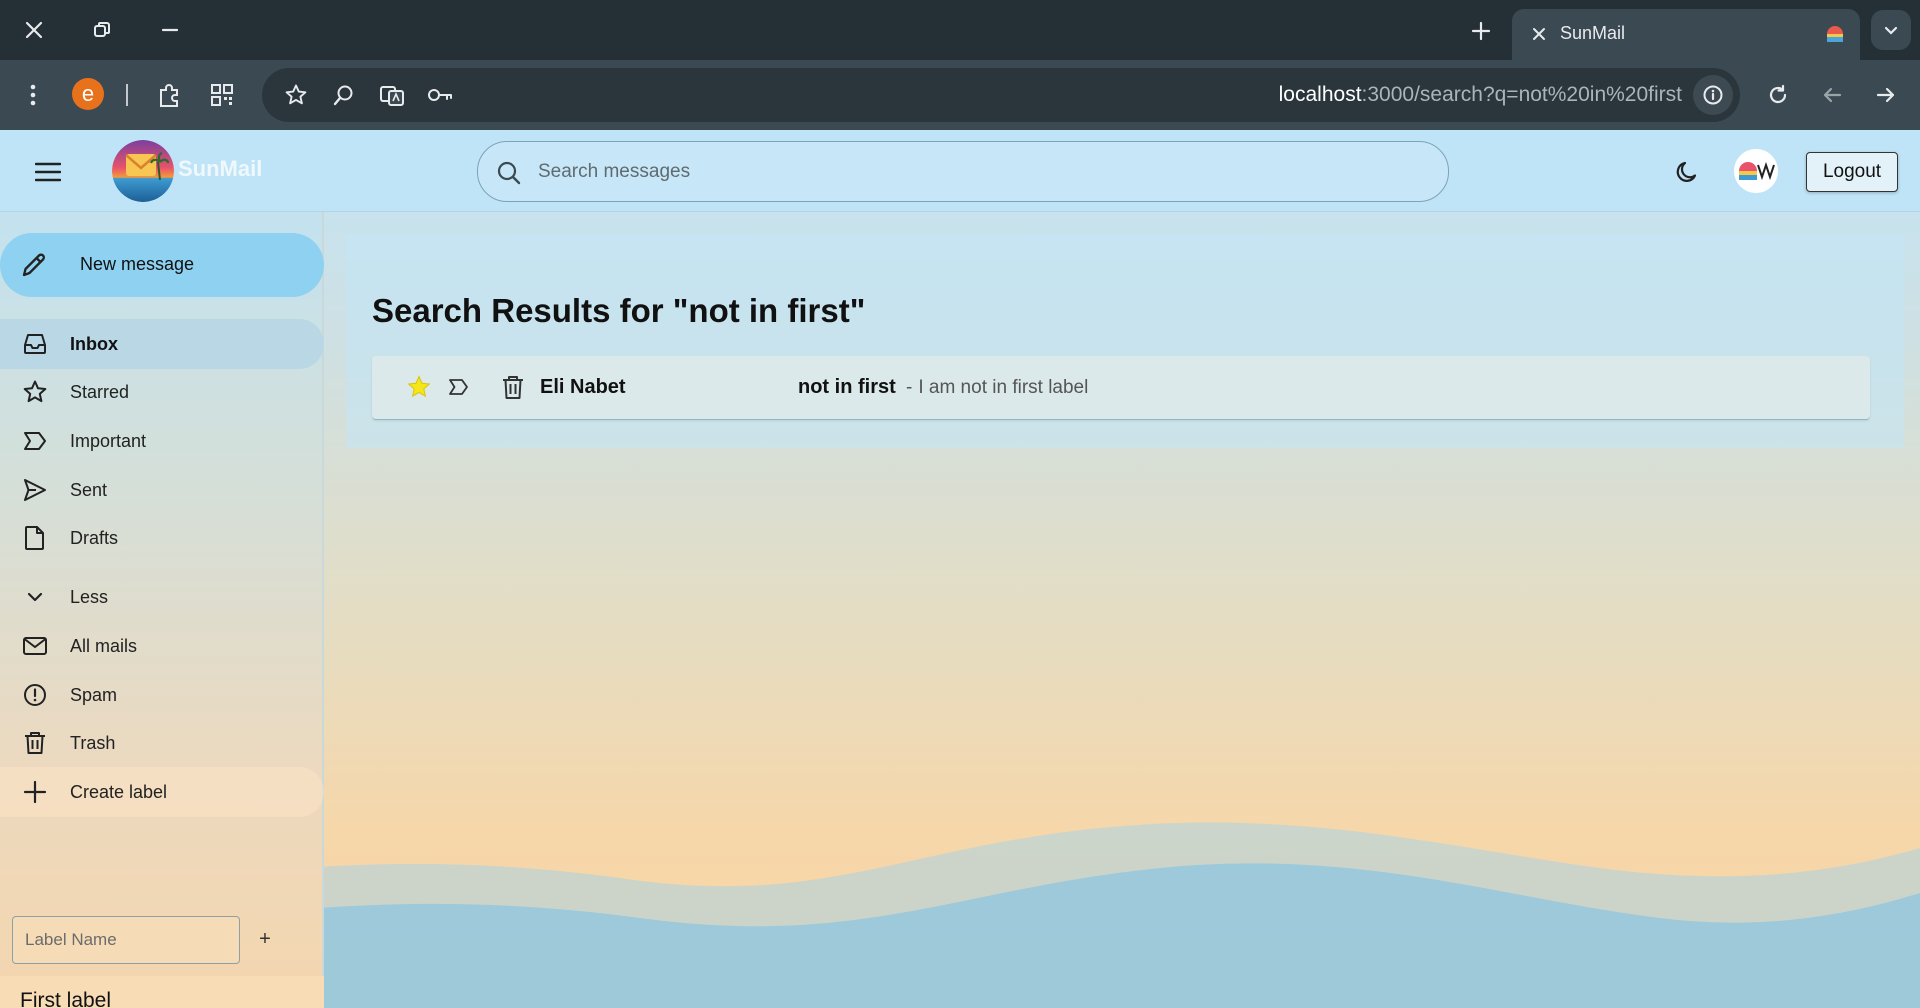  I want to click on search-results-heading: Search Results for "not in first", so click(619, 310).